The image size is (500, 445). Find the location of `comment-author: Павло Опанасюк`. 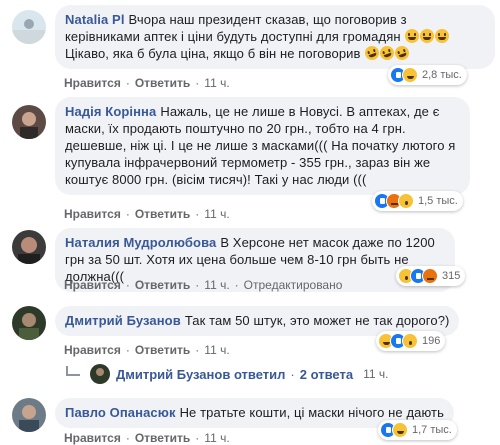

comment-author: Павло Опанасюк is located at coordinates (120, 412).